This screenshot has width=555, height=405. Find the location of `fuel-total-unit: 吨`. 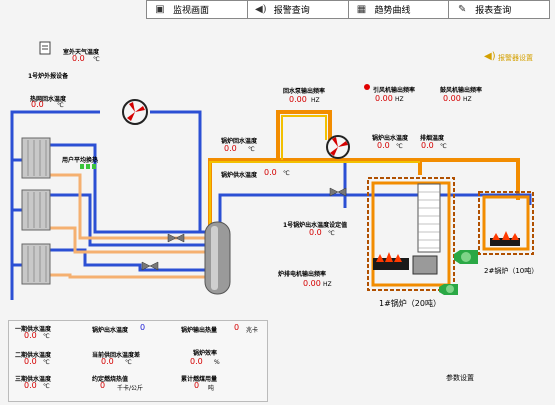

fuel-total-unit: 吨 is located at coordinates (211, 388).